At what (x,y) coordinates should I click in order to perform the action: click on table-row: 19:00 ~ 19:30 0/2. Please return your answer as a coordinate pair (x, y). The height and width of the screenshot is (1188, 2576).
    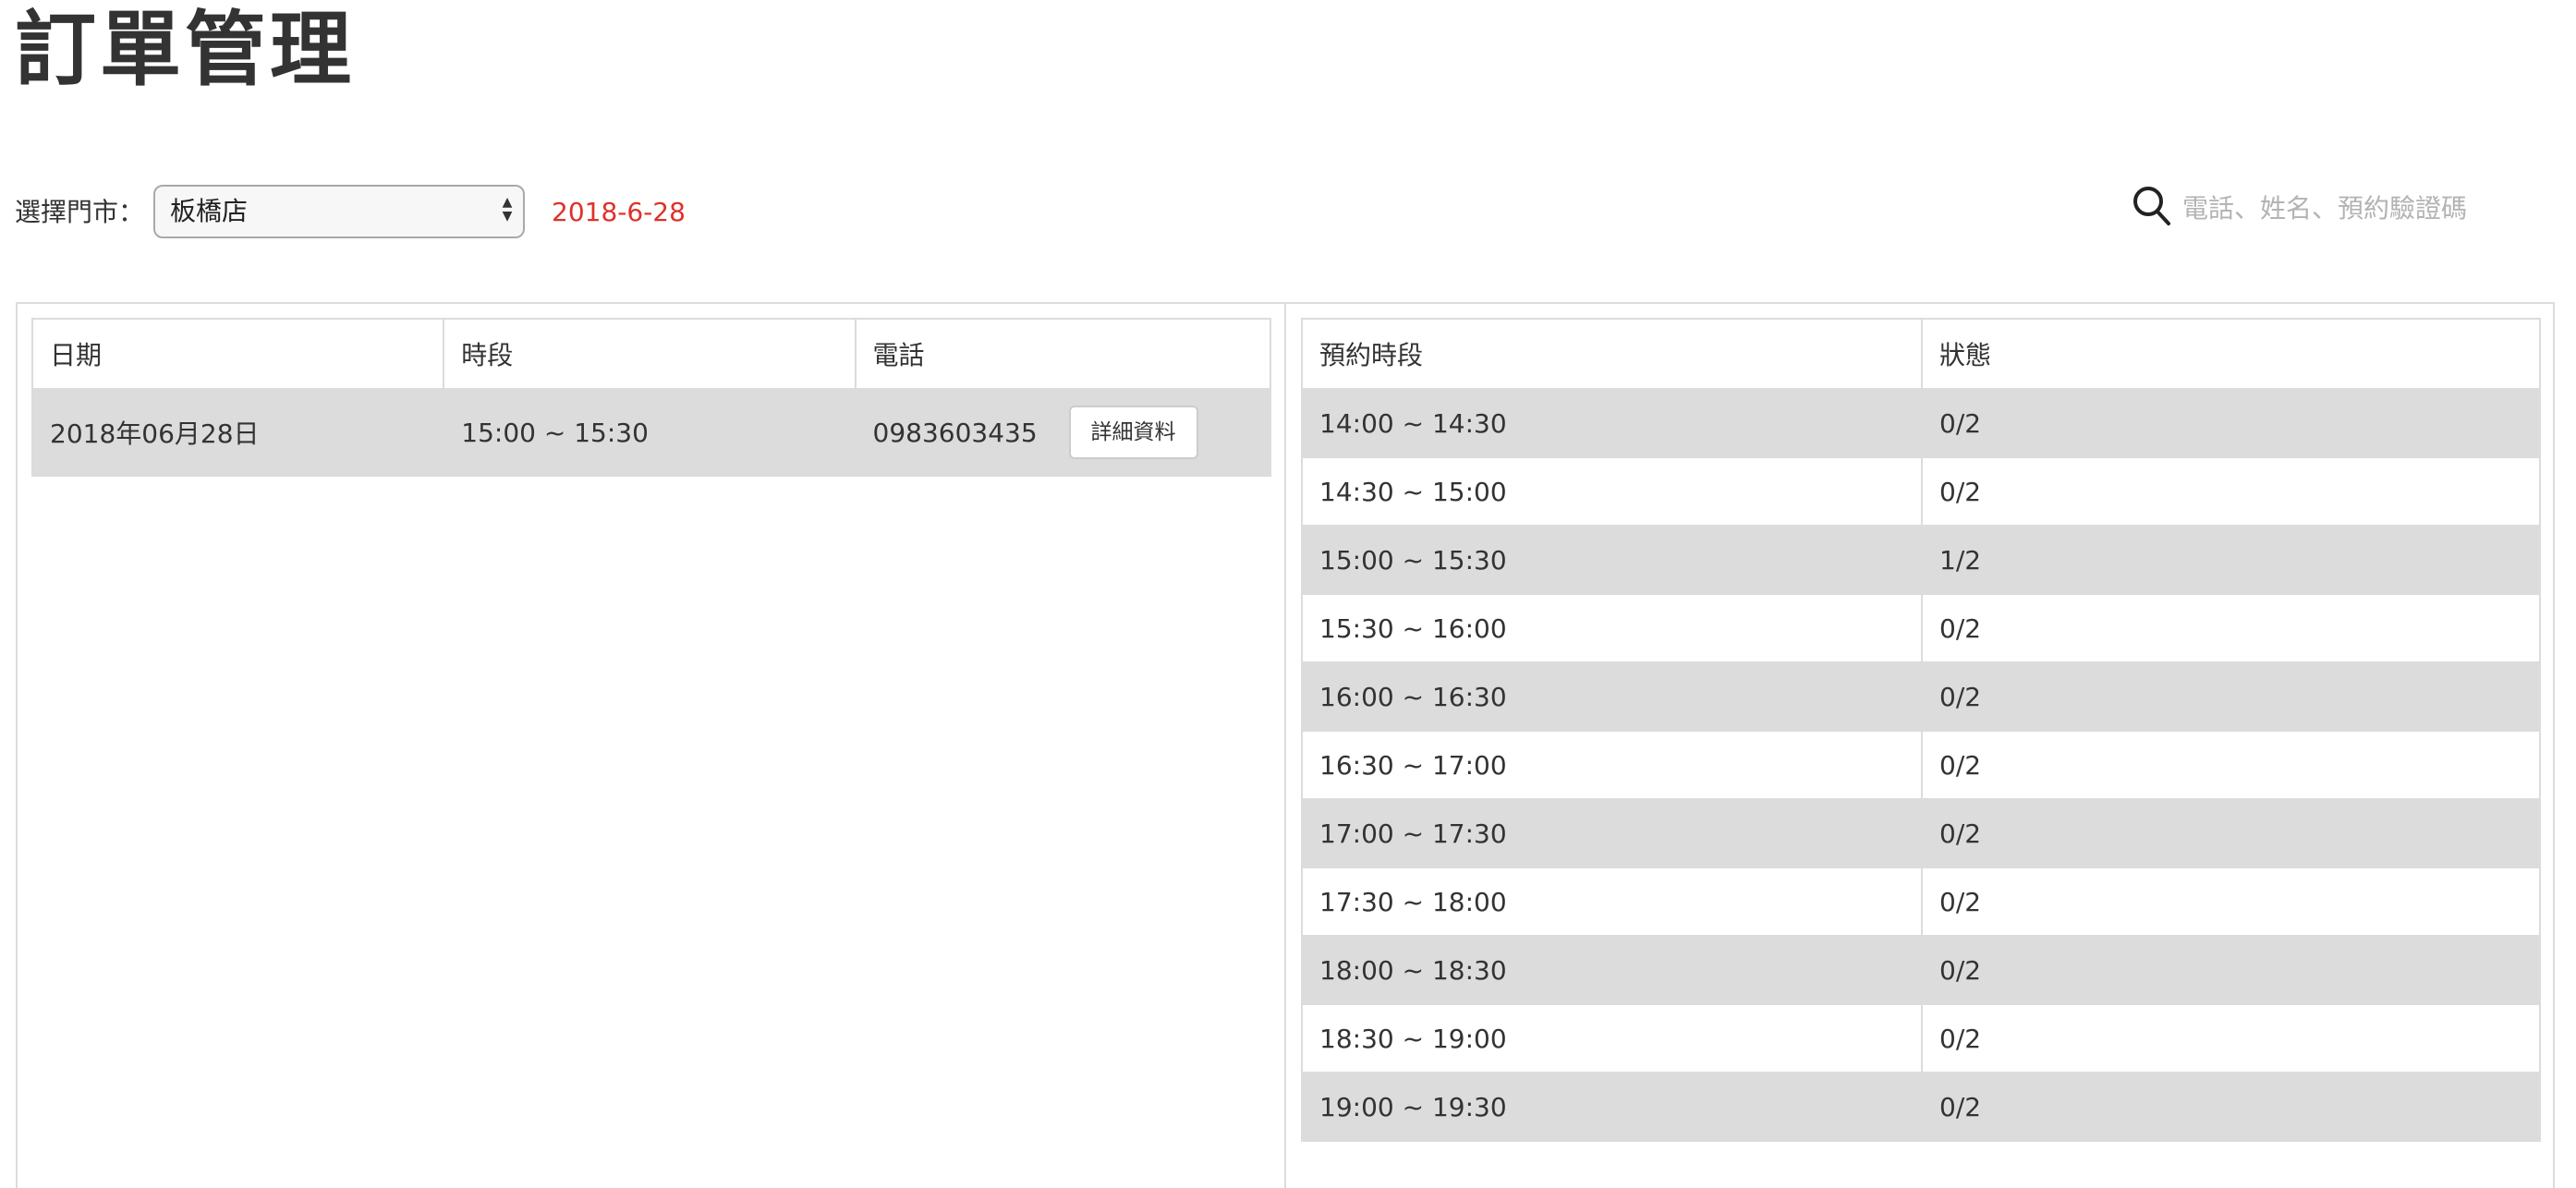
    Looking at the image, I should click on (1920, 1107).